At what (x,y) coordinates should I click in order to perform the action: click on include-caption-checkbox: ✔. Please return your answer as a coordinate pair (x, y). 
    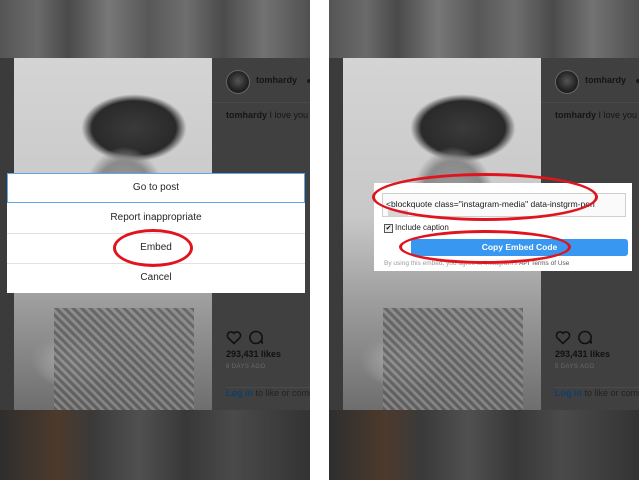
    Looking at the image, I should click on (388, 228).